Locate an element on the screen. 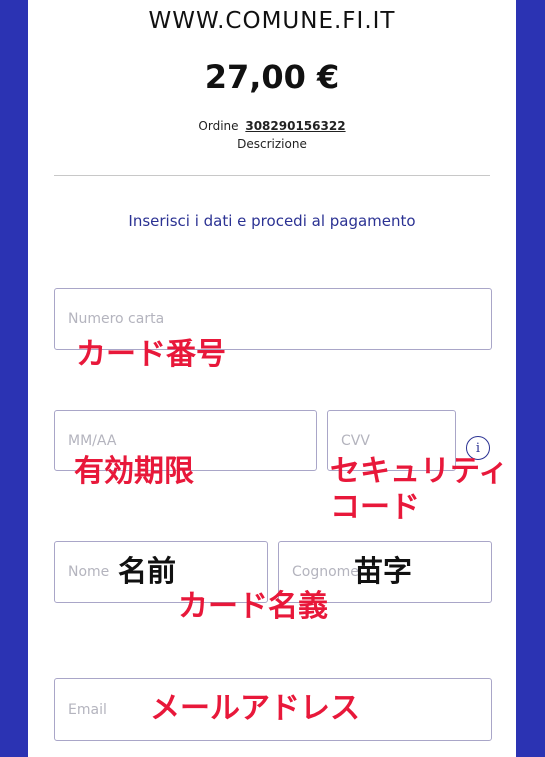 Image resolution: width=545 pixels, height=757 pixels. form-instructions: Inserisci i dati e procedi al pagamento is located at coordinates (272, 221).